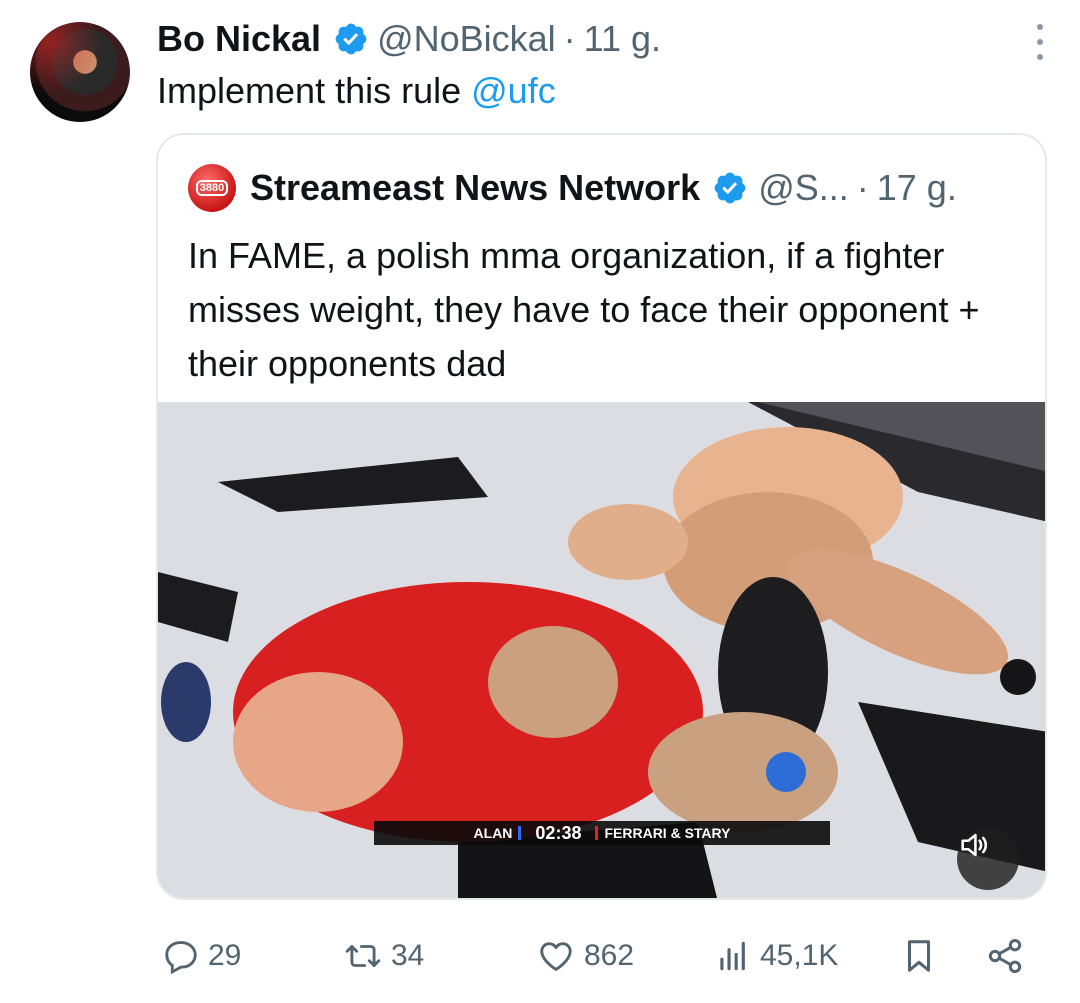 Image resolution: width=1080 pixels, height=1003 pixels. I want to click on author-avatar, so click(80, 72).